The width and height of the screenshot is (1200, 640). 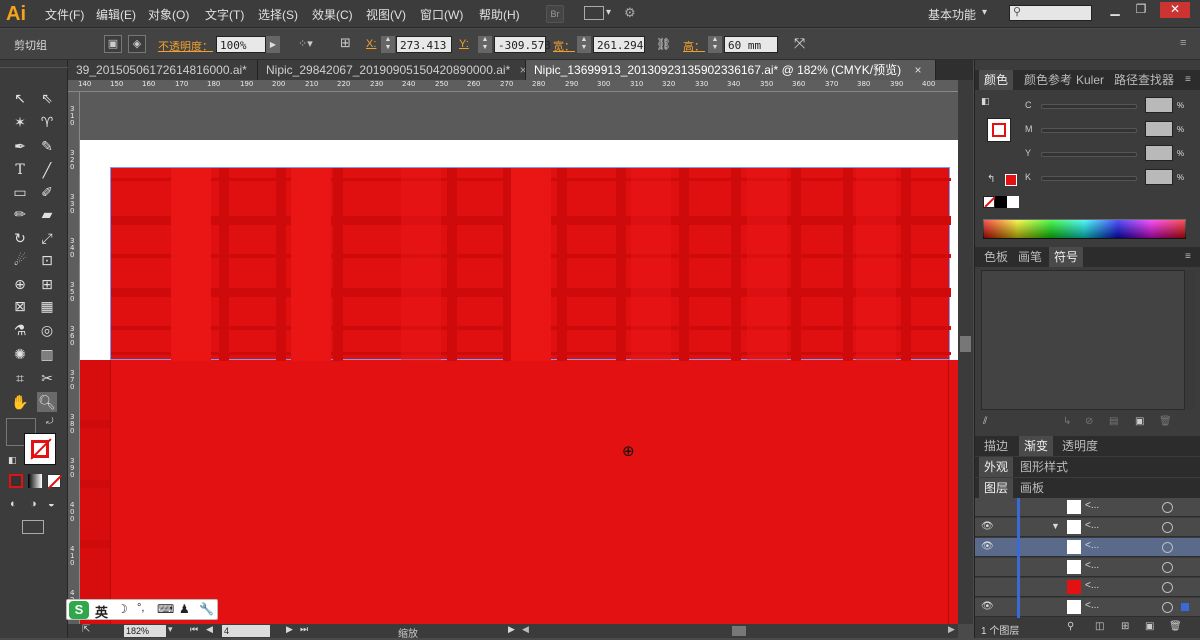 What do you see at coordinates (917, 70) in the screenshot?
I see `close-icon: ×` at bounding box center [917, 70].